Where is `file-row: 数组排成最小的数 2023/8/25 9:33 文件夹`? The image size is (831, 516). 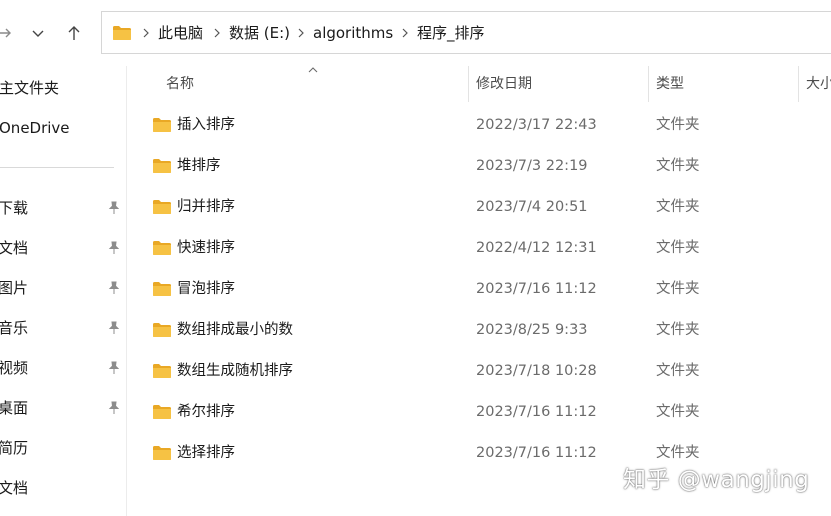 file-row: 数组排成最小的数 2023/8/25 9:33 文件夹 is located at coordinates (479, 330).